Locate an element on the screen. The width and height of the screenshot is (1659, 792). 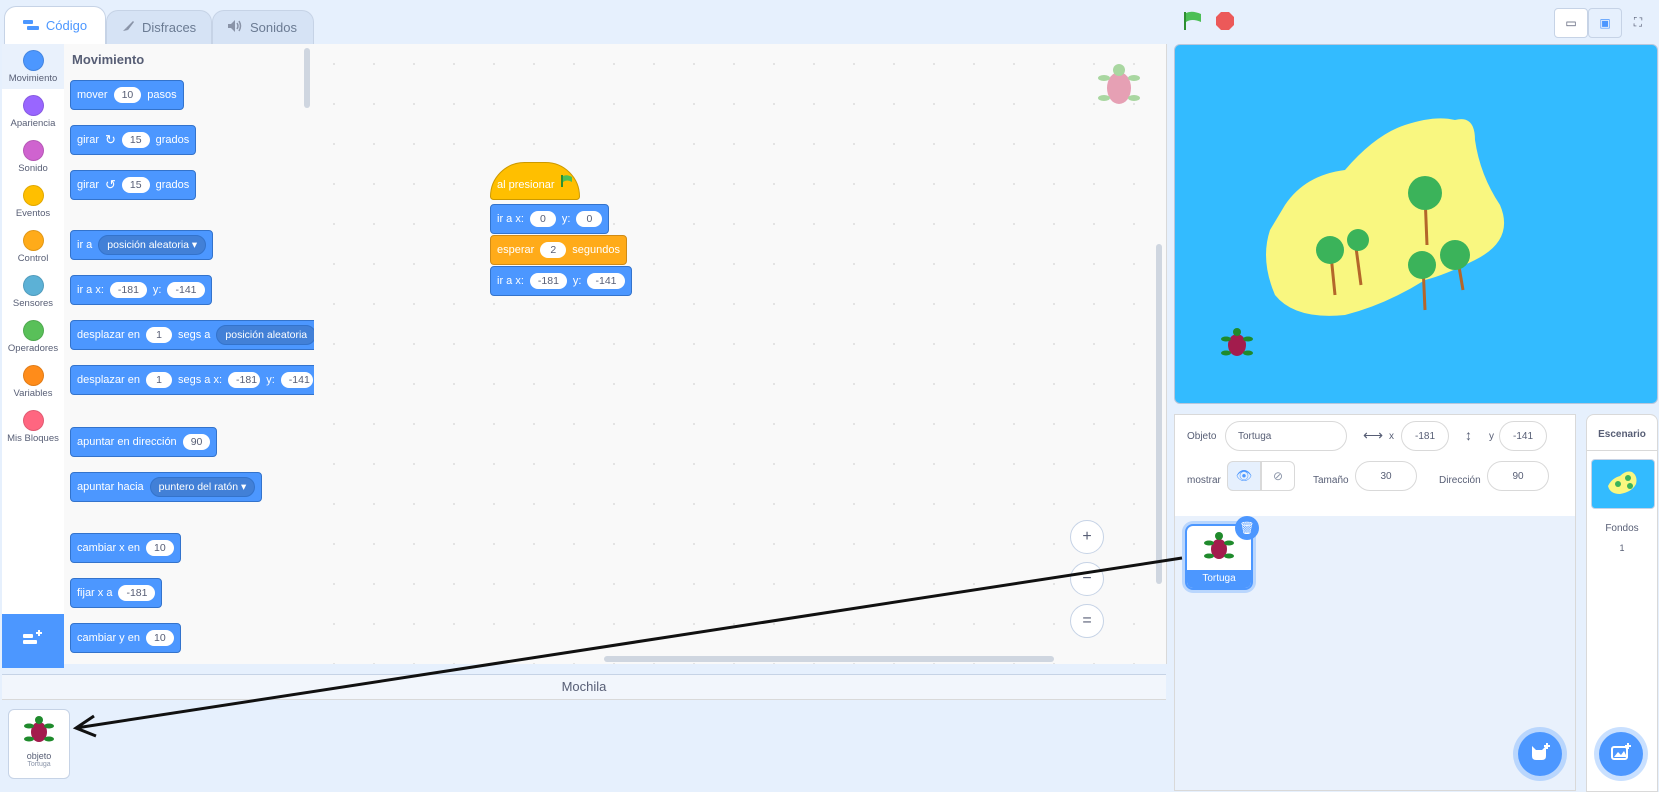
block-move-steps: mover 10 pasos is located at coordinates (127, 95).